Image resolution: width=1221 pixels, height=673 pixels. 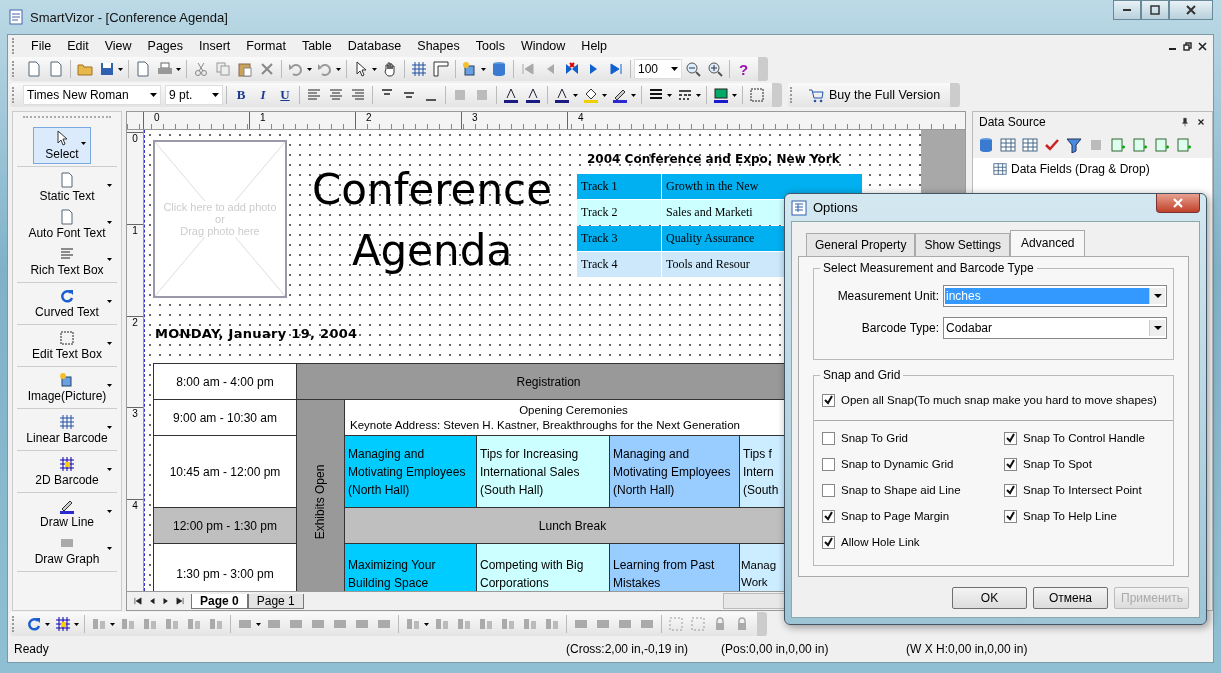 I want to click on tool-button: Draw Line, so click(x=67, y=513).